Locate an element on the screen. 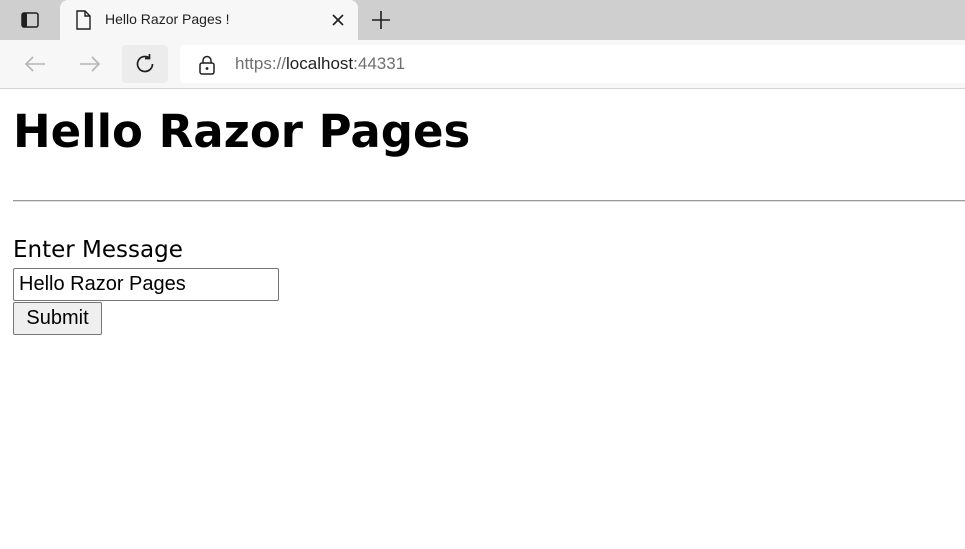 This screenshot has height=549, width=965. forward-arrow-icon is located at coordinates (90, 64).